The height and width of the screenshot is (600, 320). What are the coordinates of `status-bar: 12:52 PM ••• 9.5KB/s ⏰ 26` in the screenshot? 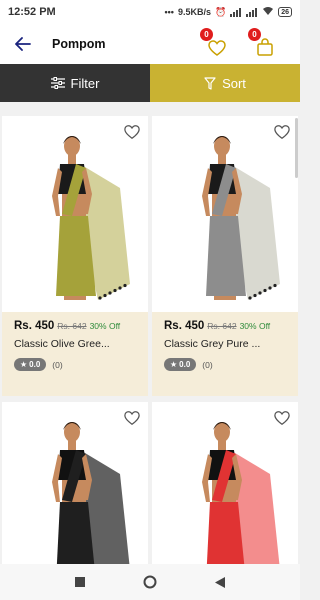 It's located at (150, 12).